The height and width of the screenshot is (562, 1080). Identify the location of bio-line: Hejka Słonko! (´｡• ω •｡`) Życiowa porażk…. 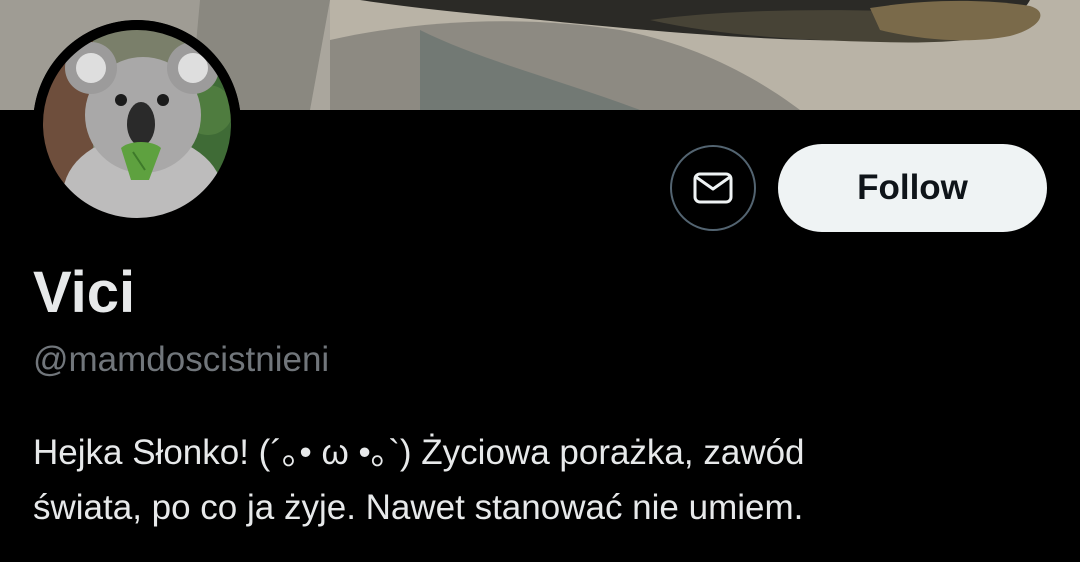
(419, 452).